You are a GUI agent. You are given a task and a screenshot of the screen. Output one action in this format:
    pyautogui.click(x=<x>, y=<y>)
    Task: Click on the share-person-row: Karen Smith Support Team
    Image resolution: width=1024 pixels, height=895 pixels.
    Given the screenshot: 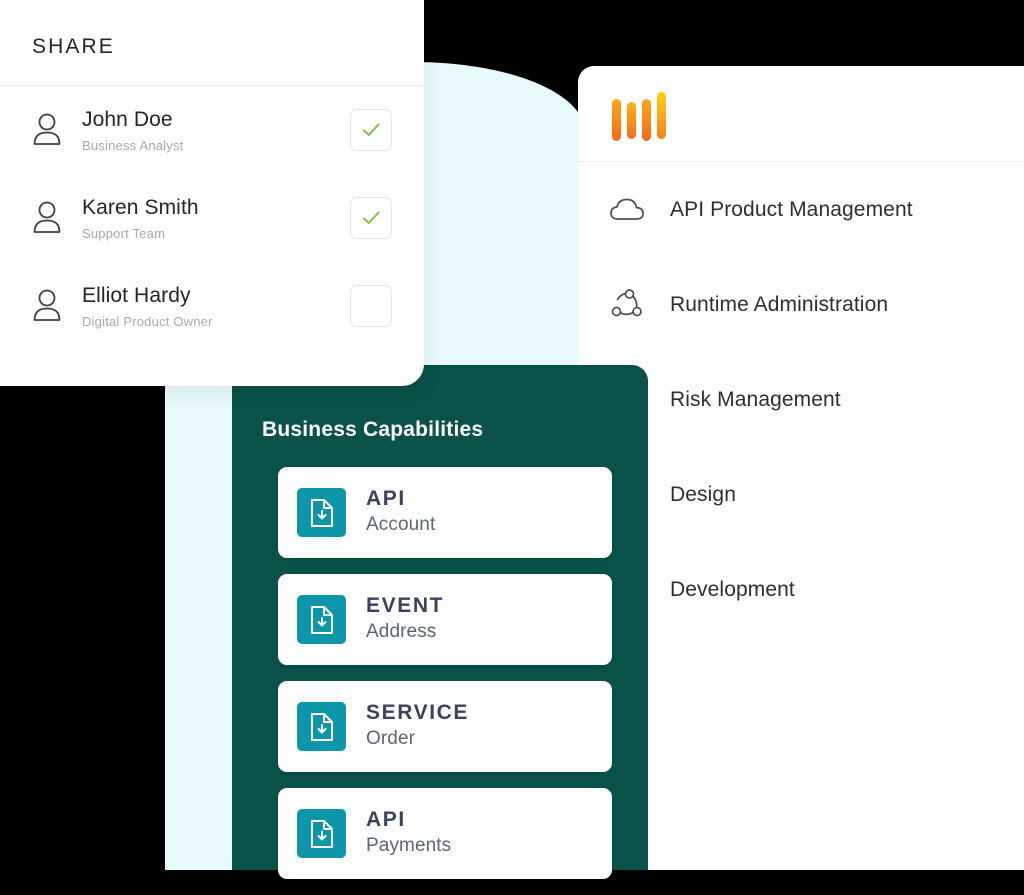 What is the action you would take?
    pyautogui.click(x=212, y=218)
    